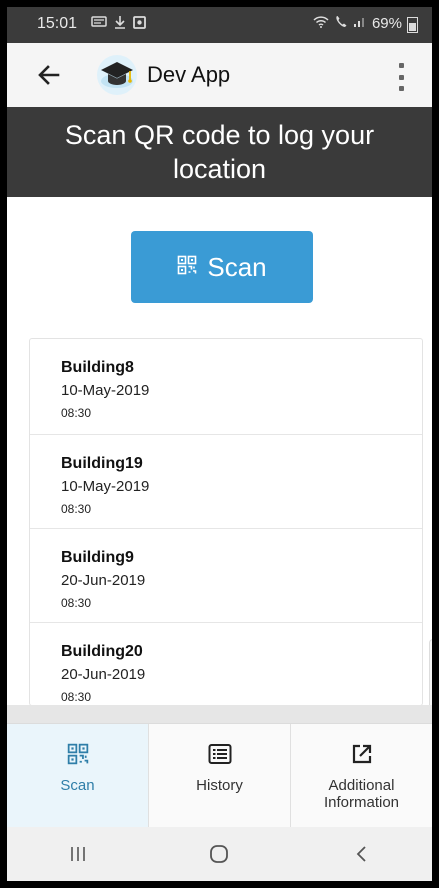 The width and height of the screenshot is (439, 888). I want to click on list-item: Building9 20-Jun-2019 08:30, so click(226, 576).